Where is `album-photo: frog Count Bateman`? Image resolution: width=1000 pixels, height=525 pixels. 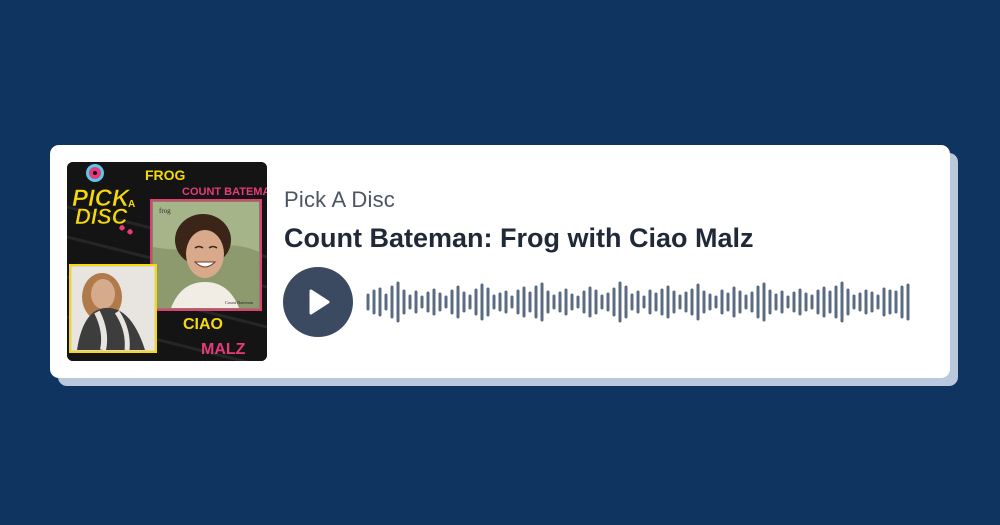
album-photo: frog Count Bateman is located at coordinates (206, 255).